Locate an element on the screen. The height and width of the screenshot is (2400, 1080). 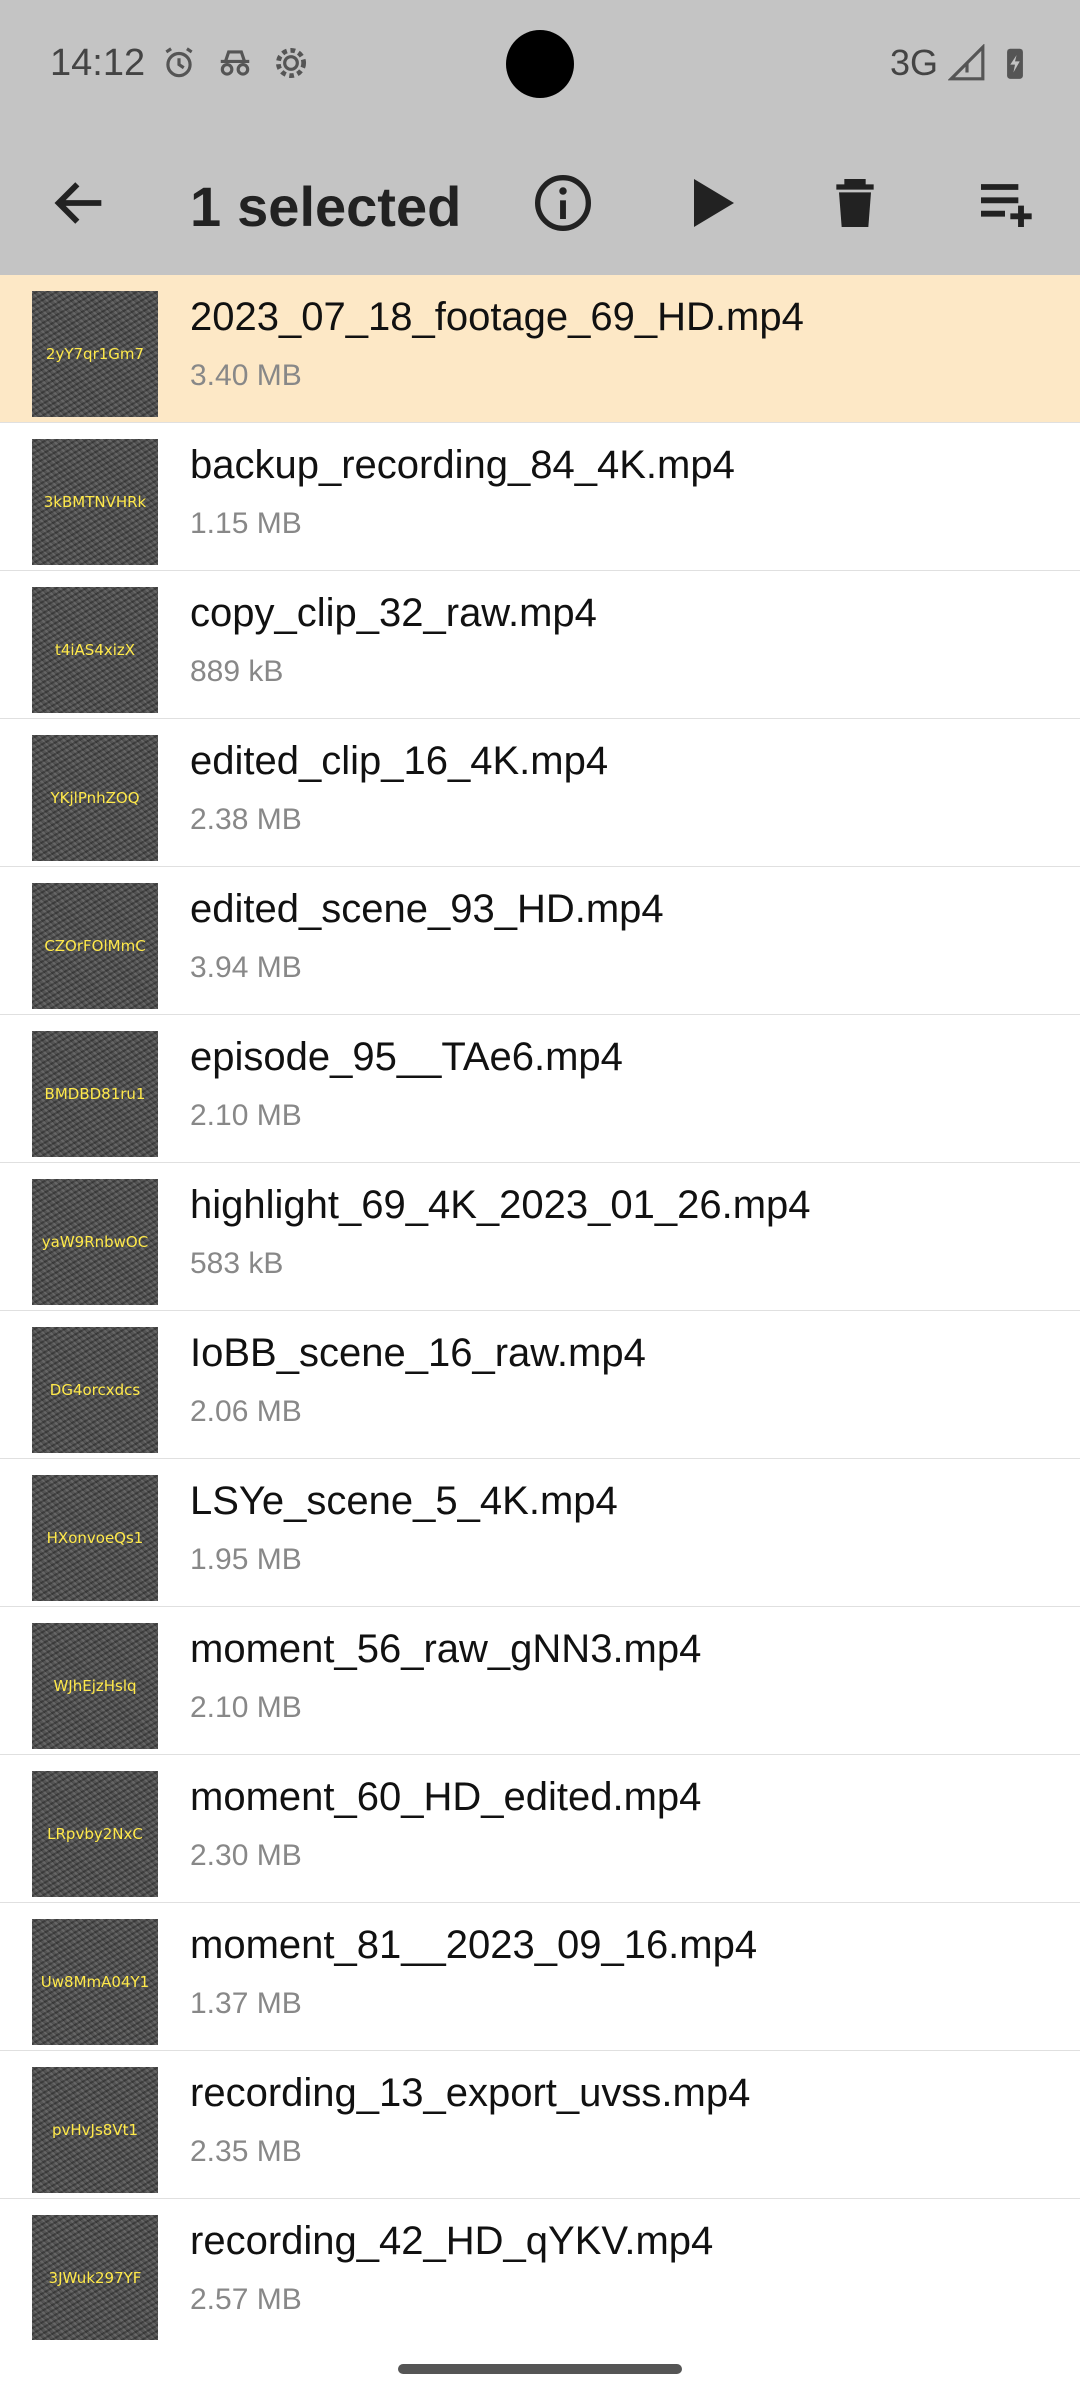
file-row: DG4orcxdcs IoBB_scene_16_raw.mp4 2.06 MB is located at coordinates (540, 1385).